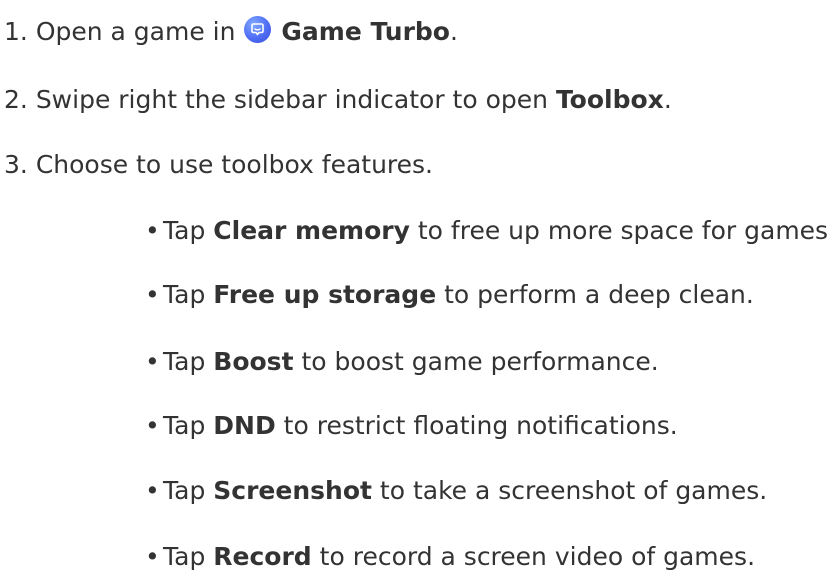 This screenshot has height=583, width=827. Describe the element at coordinates (609, 99) in the screenshot. I see `toolbox-label: Toolbox` at that location.